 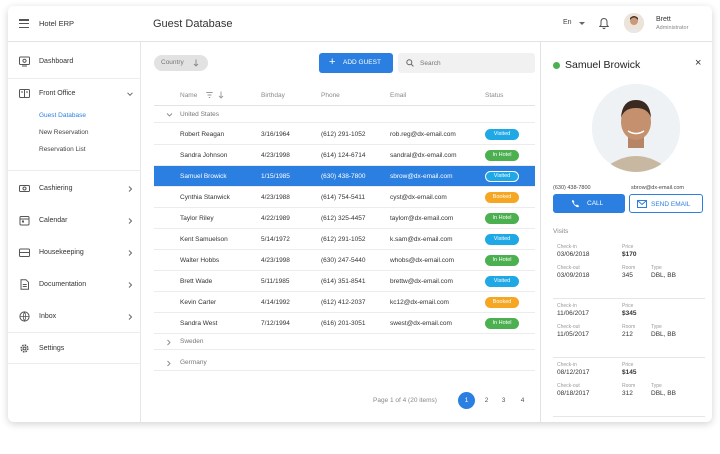 I want to click on page-button-1: 1, so click(x=466, y=400).